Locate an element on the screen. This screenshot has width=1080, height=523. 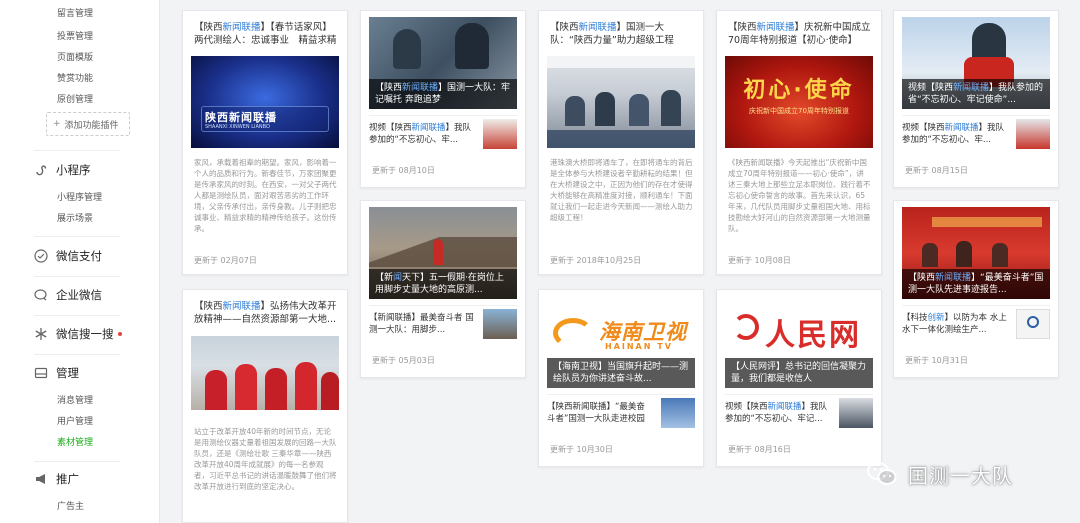
article-cover: 人民网 【人民网评】总书记的回信凝聚力量，我们都是收信人 is located at coordinates (799, 342).